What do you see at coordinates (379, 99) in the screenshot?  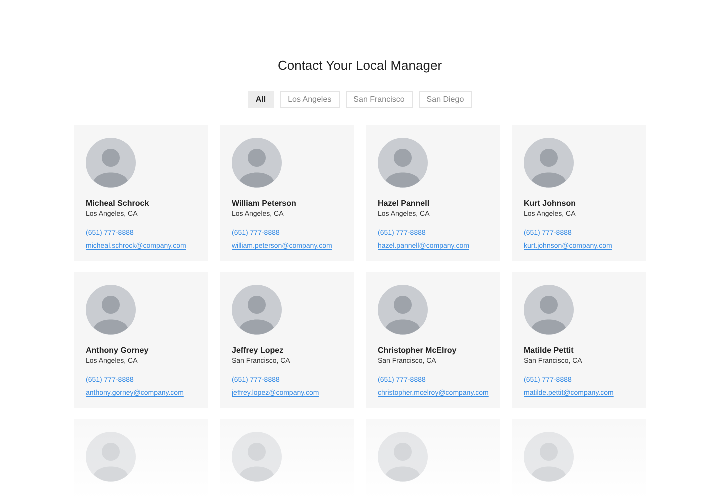 I see `filter-tab: San Francisco` at bounding box center [379, 99].